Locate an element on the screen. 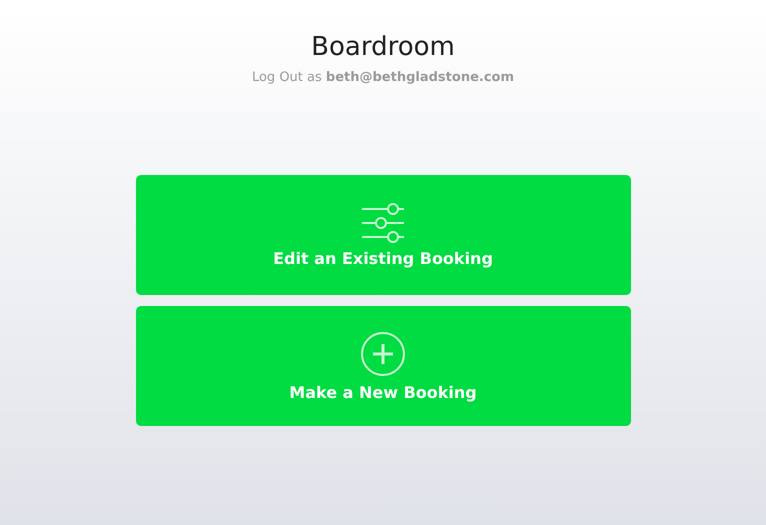 The width and height of the screenshot is (766, 525). plus-icon is located at coordinates (383, 353).